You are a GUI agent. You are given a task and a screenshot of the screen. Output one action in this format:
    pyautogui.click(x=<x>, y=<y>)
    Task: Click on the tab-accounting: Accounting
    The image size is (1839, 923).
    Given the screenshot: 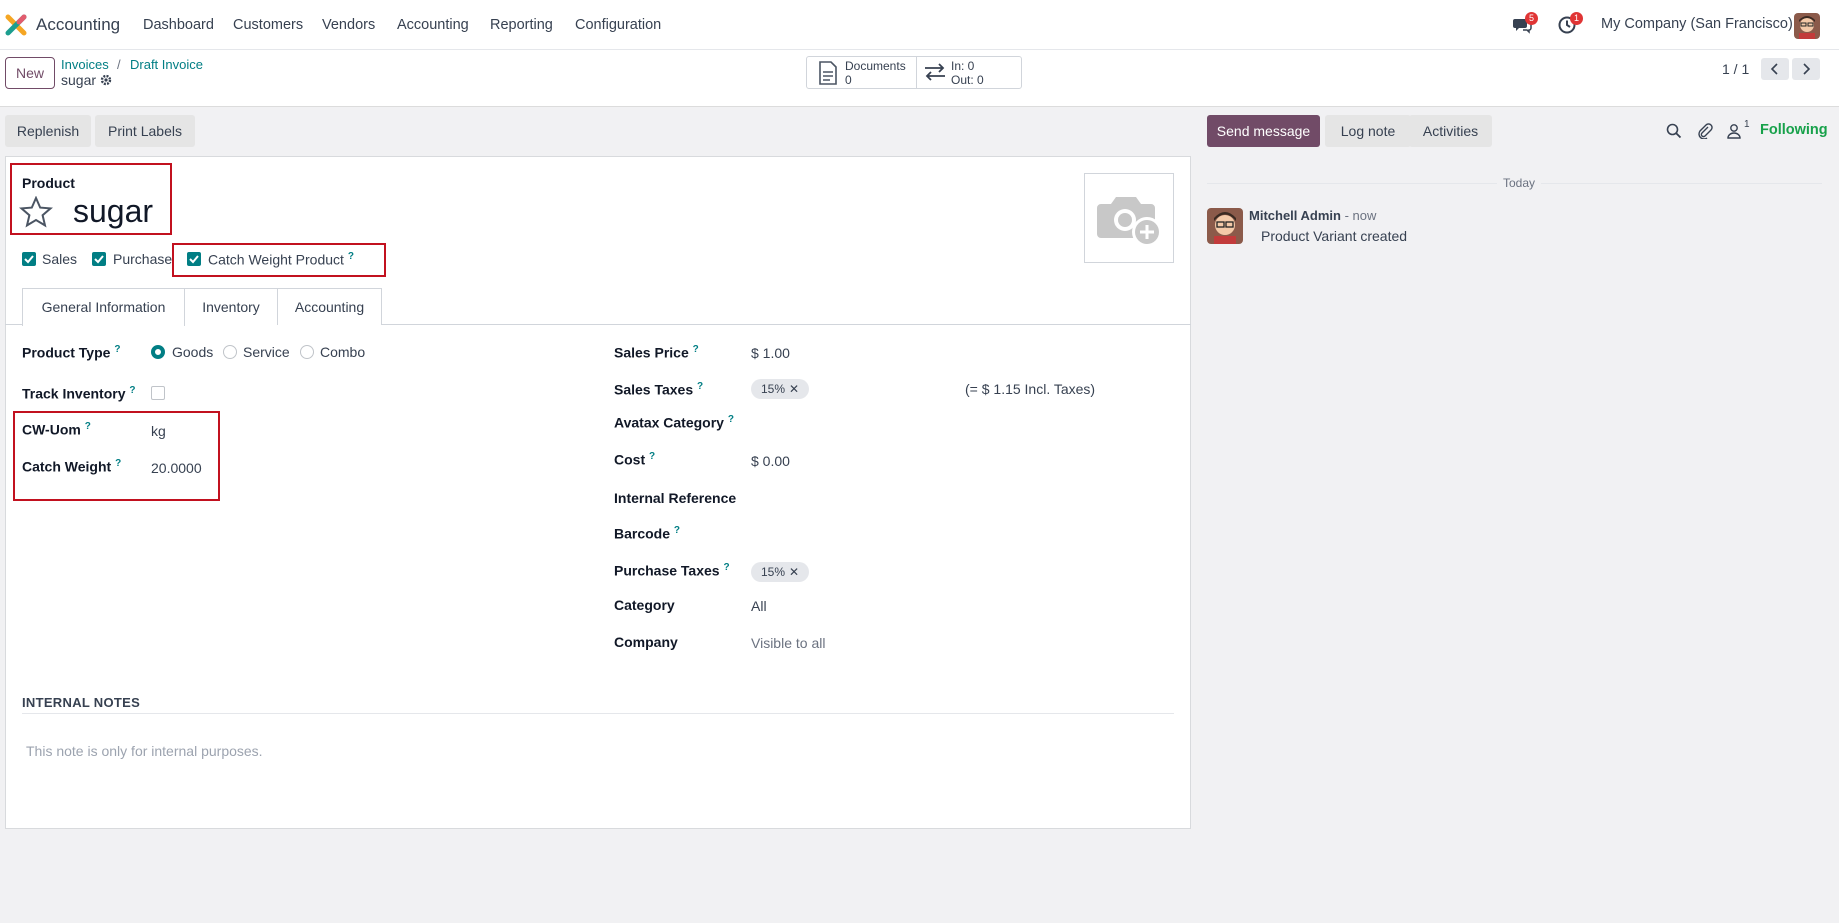 What is the action you would take?
    pyautogui.click(x=330, y=306)
    